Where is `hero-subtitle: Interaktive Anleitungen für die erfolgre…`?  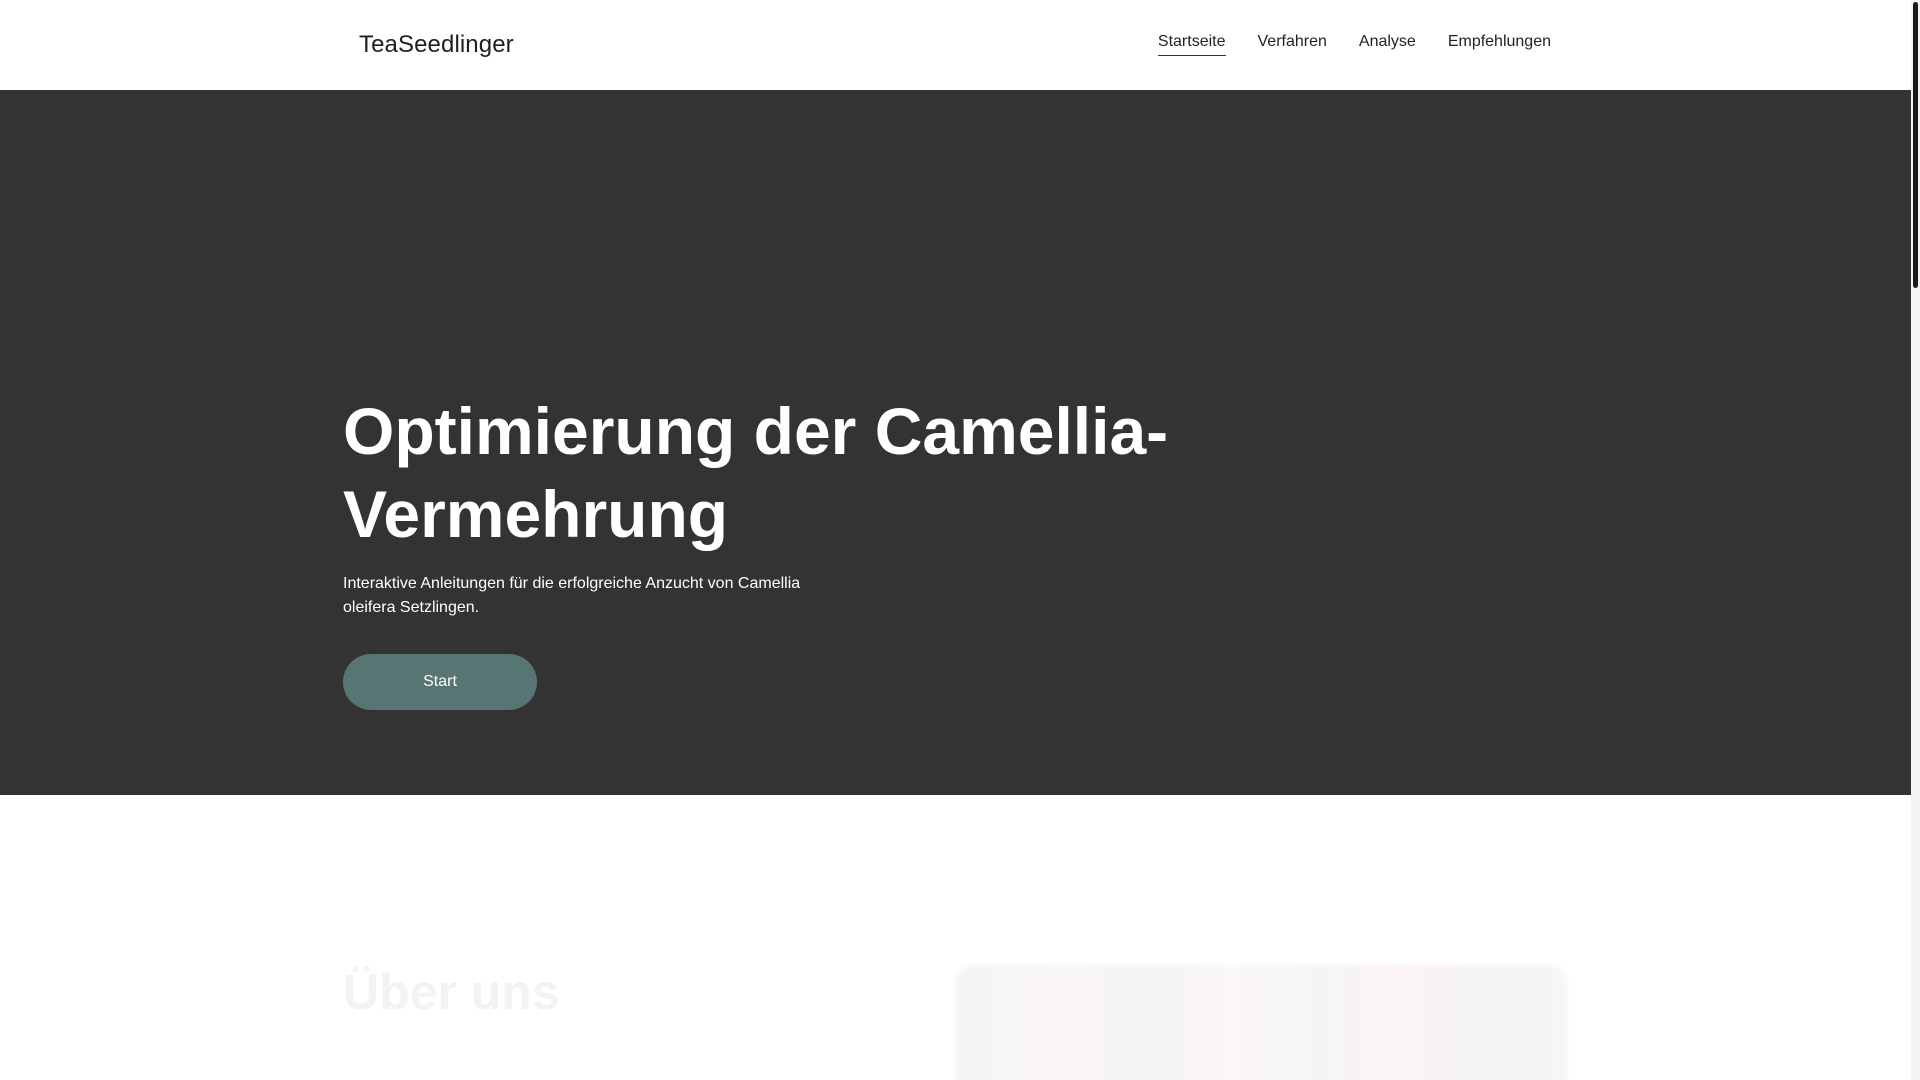 hero-subtitle: Interaktive Anleitungen für die erfolgre… is located at coordinates (572, 595).